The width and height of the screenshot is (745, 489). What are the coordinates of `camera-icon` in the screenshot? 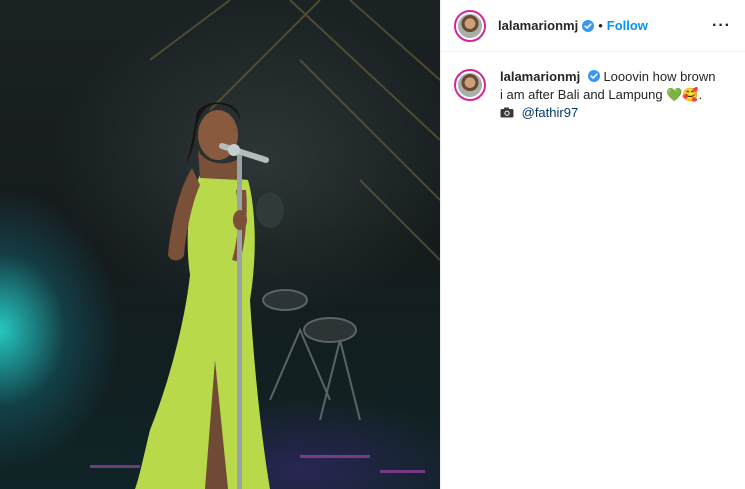 It's located at (507, 112).